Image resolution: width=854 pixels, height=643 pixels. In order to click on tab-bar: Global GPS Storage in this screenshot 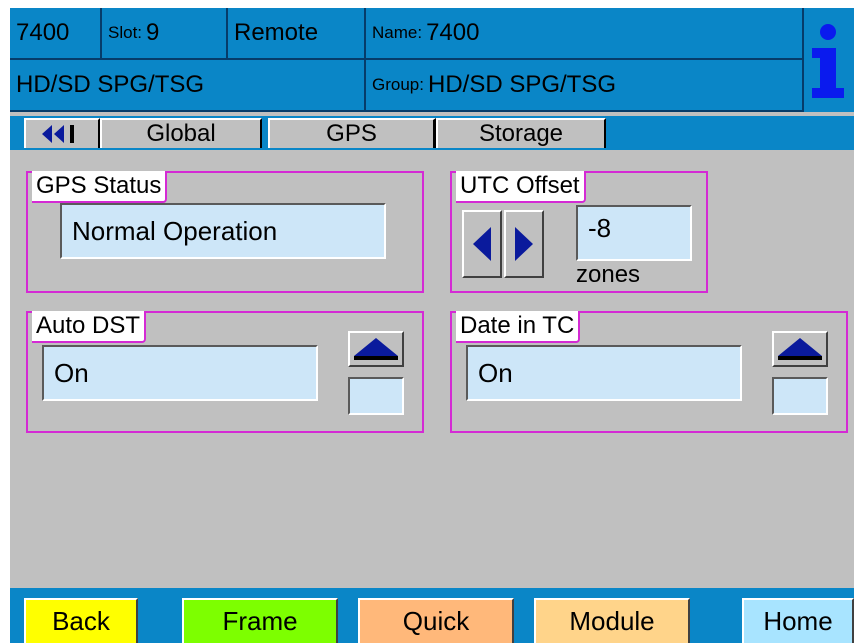, I will do `click(432, 133)`.